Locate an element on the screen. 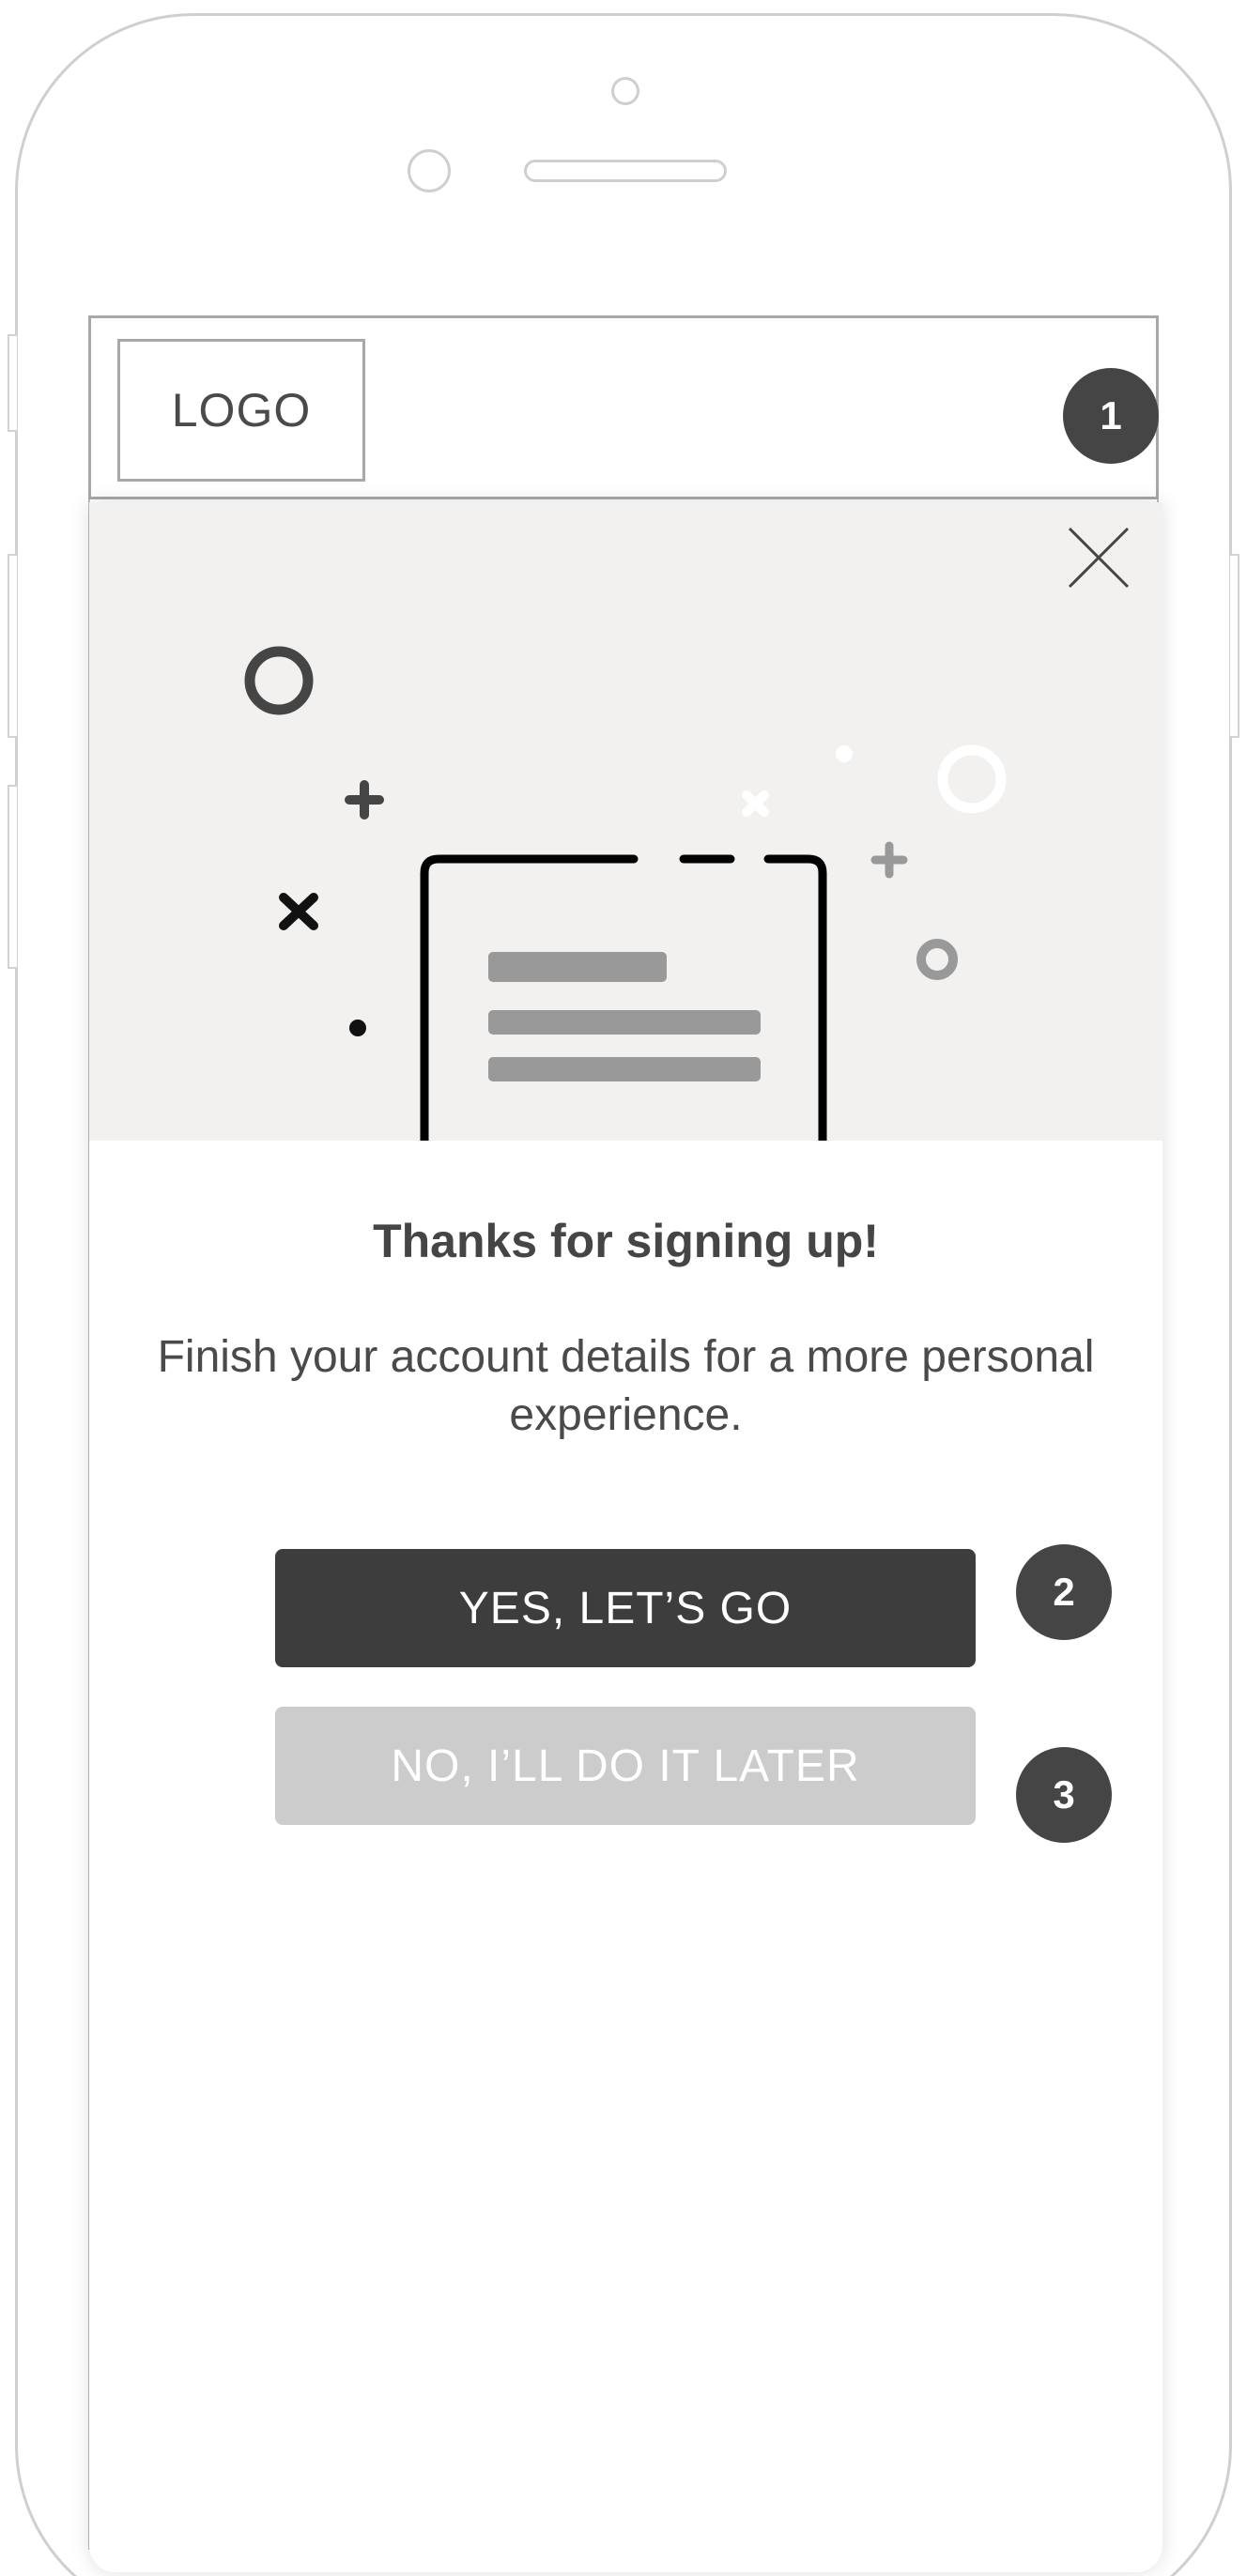  plus-decoration-icon is located at coordinates (364, 800).